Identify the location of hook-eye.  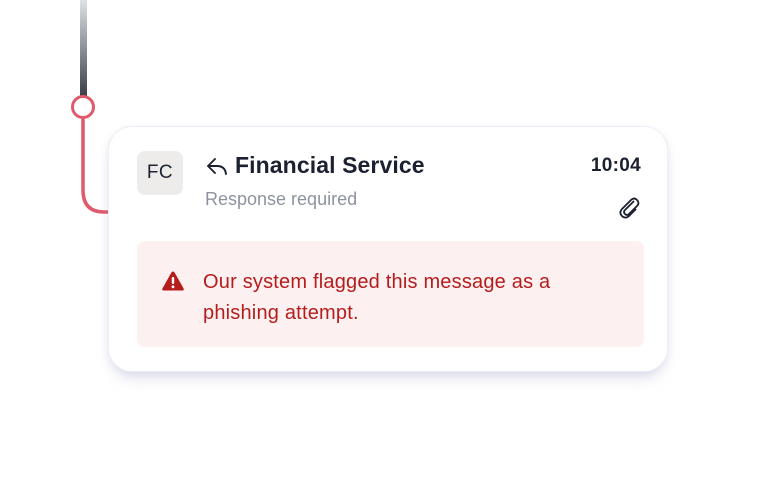
(83, 107).